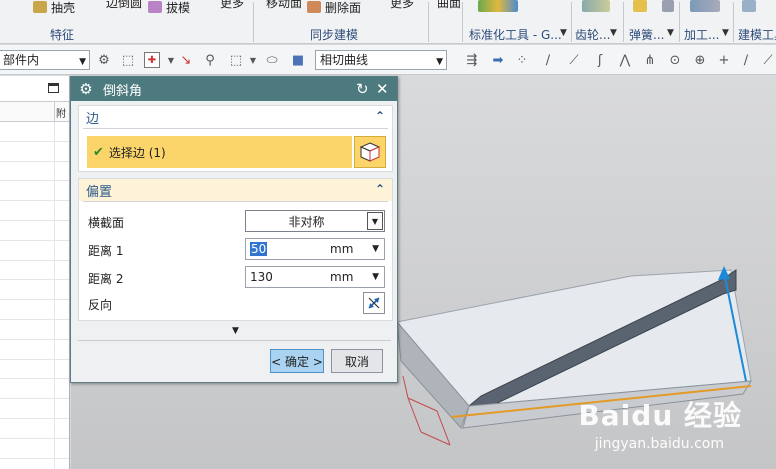  I want to click on reverse-direction-button, so click(374, 303).